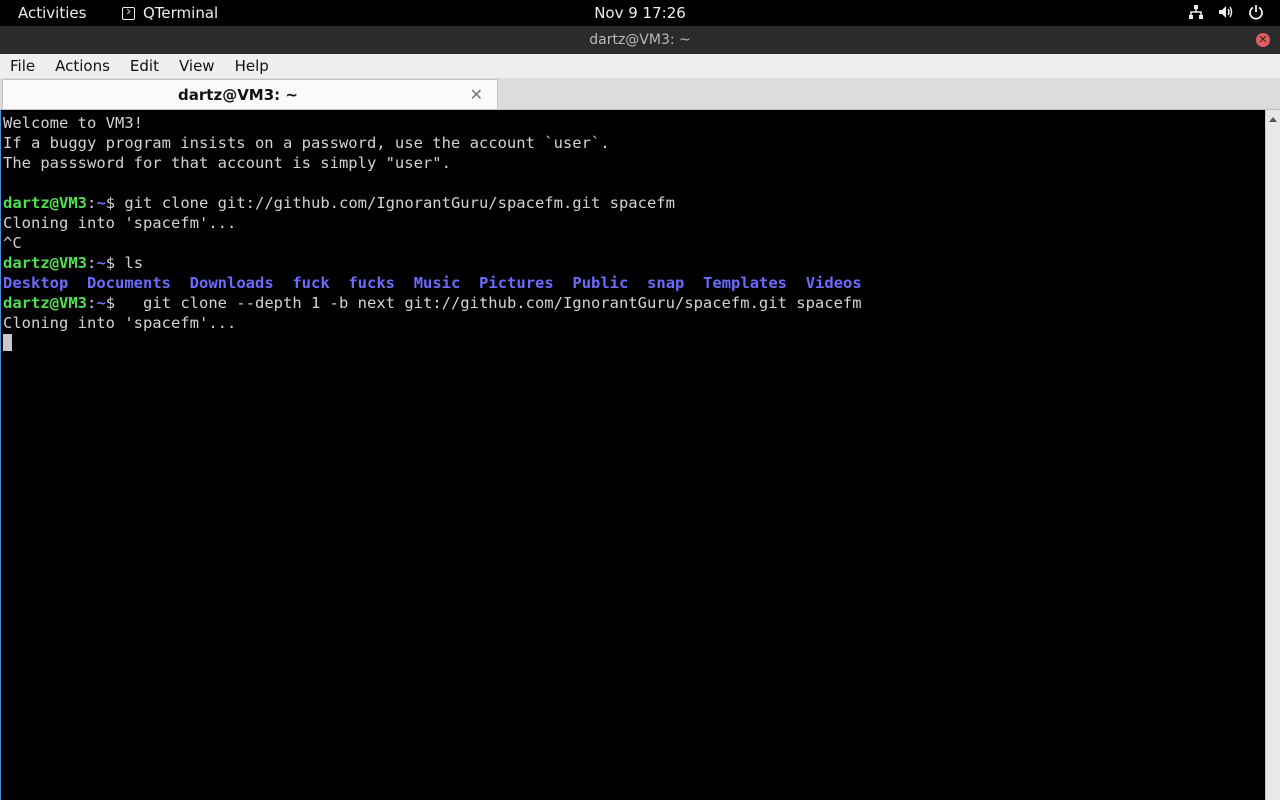 Image resolution: width=1280 pixels, height=800 pixels. I want to click on directory-entry: fuck, so click(311, 283).